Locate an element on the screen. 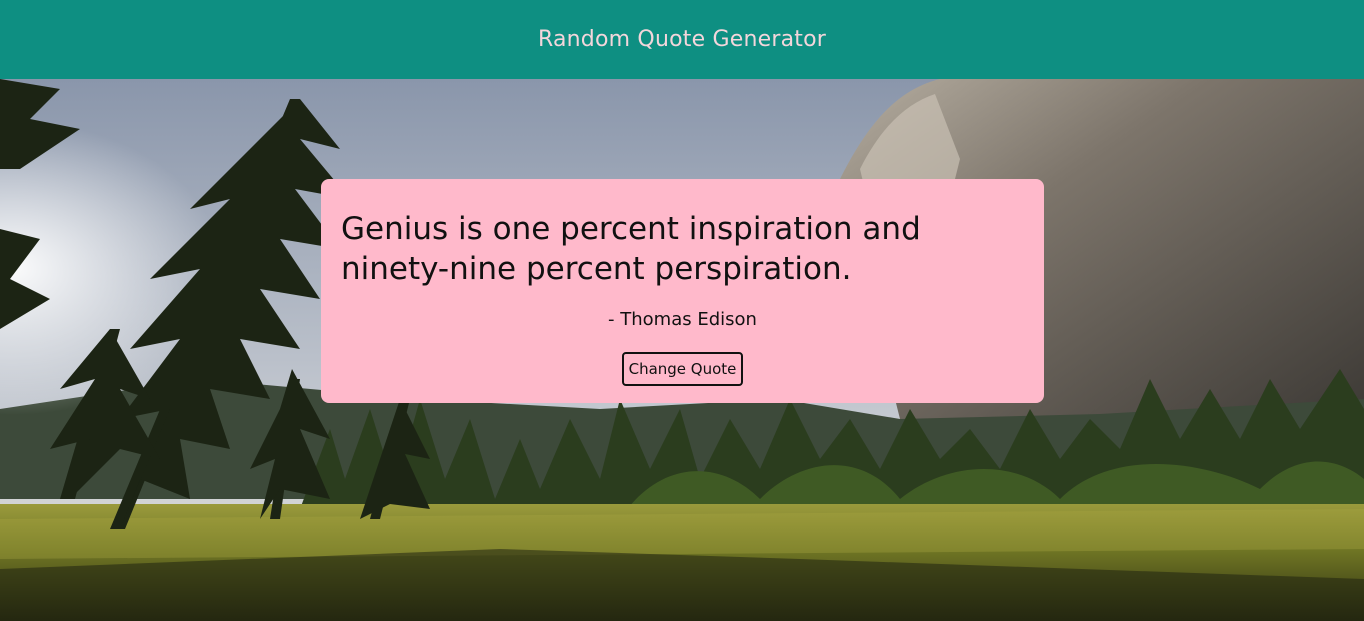  button-row: Change Quote is located at coordinates (682, 369).